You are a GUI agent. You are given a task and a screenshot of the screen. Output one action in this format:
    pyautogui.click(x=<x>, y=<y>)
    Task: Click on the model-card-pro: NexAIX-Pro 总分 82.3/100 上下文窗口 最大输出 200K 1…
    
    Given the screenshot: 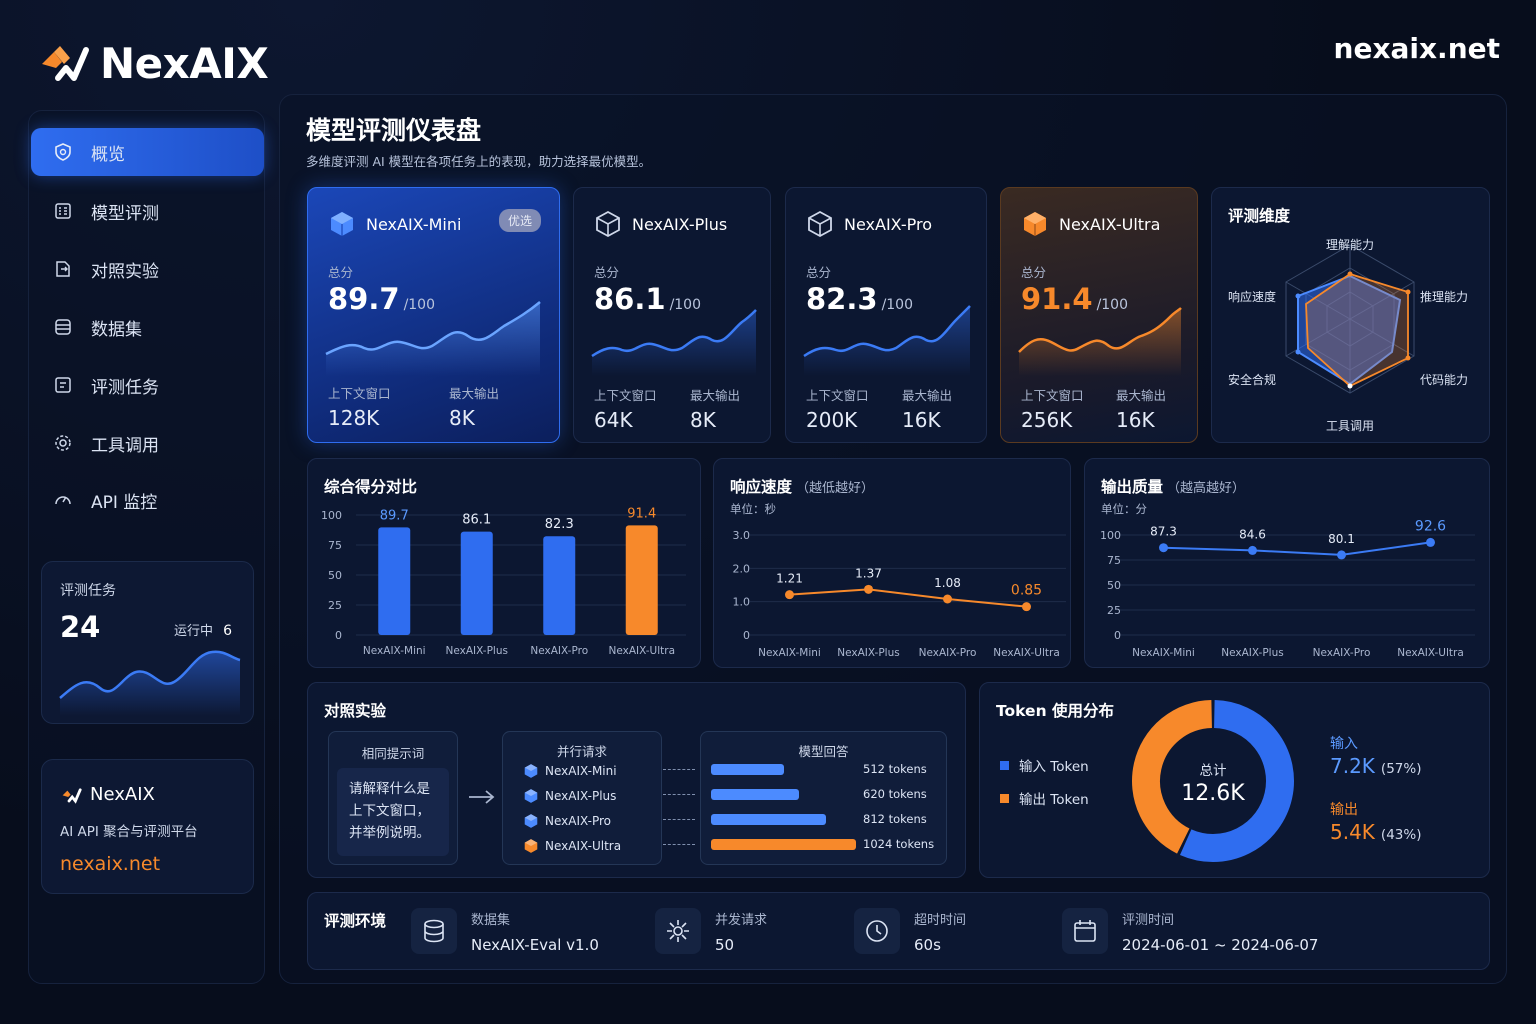 What is the action you would take?
    pyautogui.click(x=886, y=315)
    